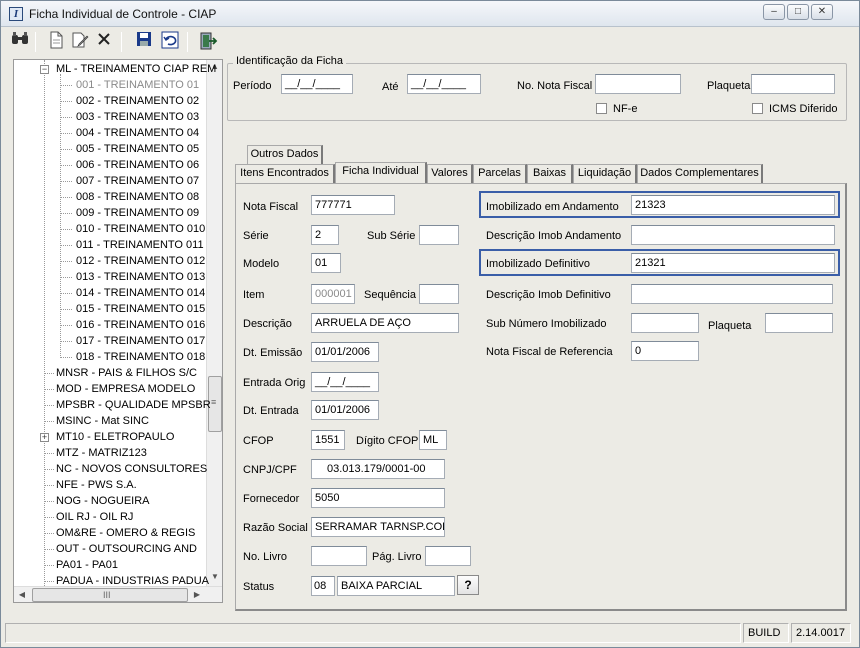  Describe the element at coordinates (822, 12) in the screenshot. I see `close-icon: ✕` at that location.